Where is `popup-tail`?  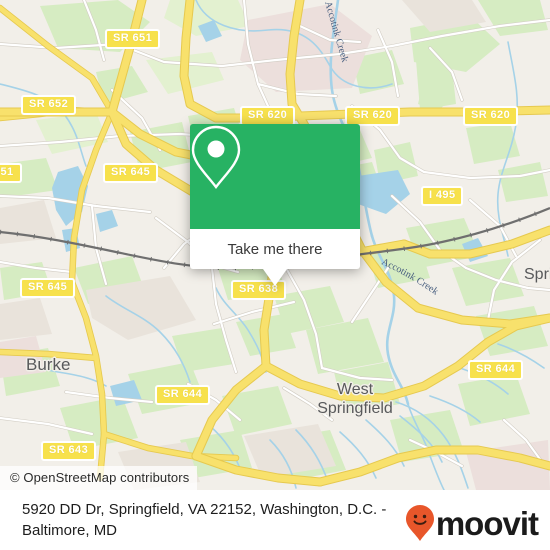 popup-tail is located at coordinates (275, 277).